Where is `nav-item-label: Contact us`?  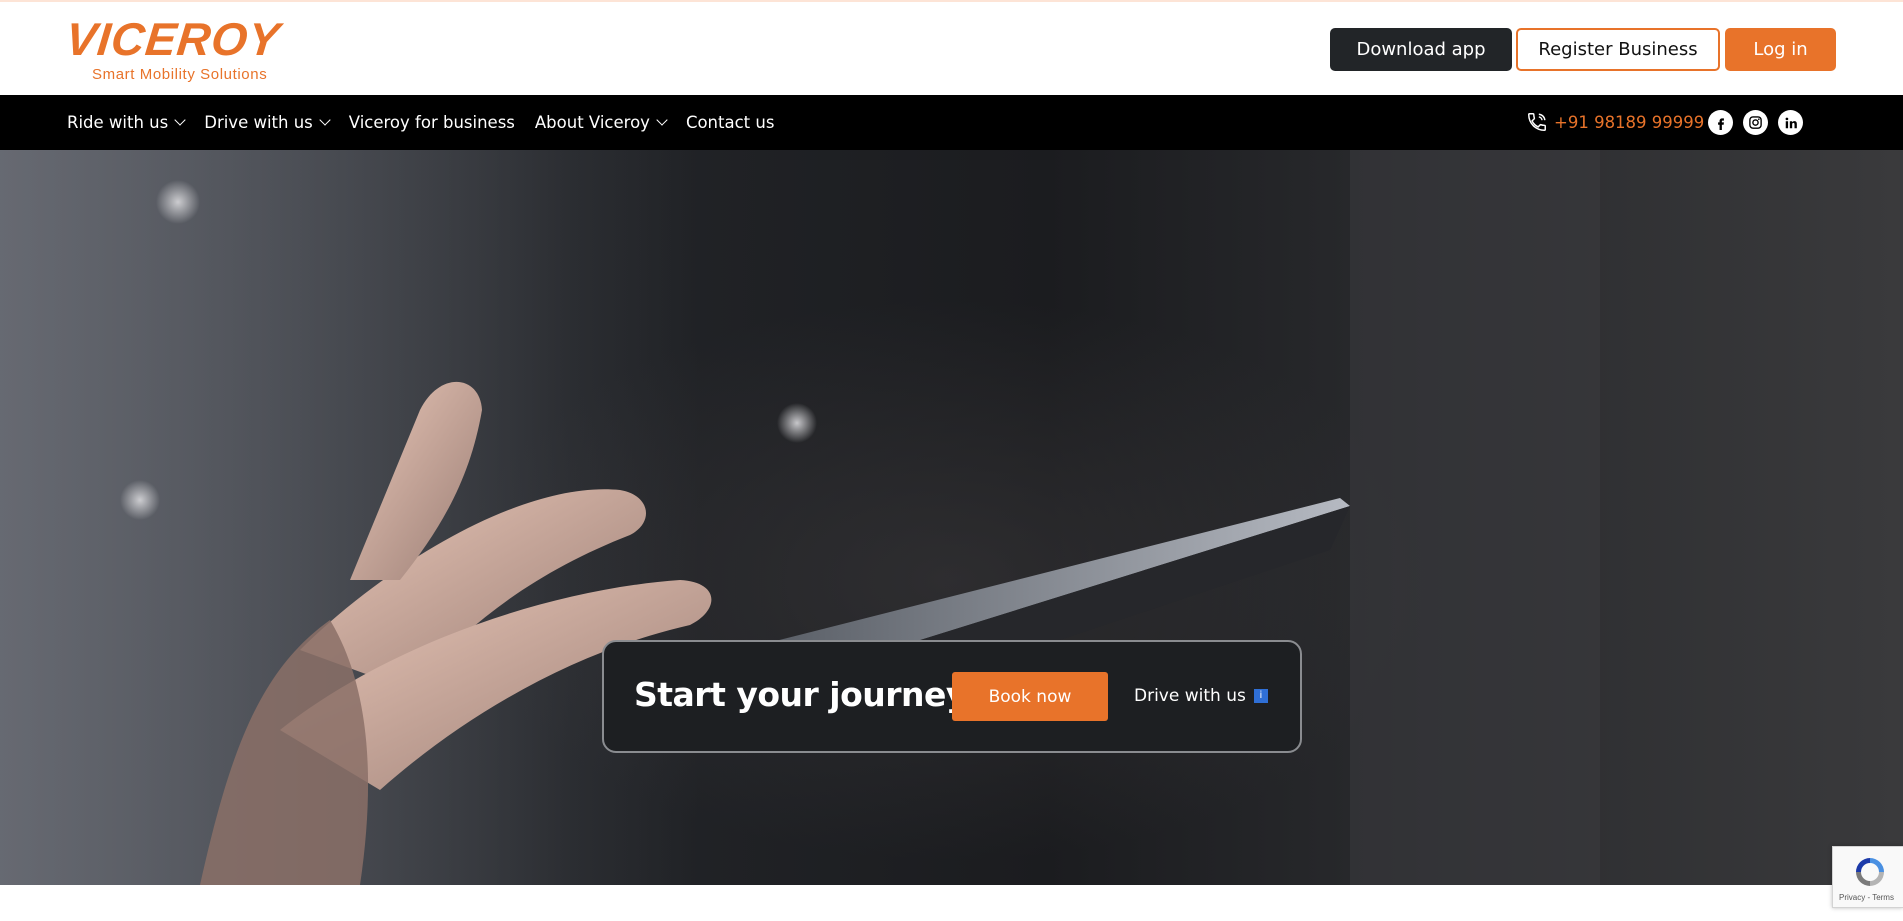
nav-item-label: Contact us is located at coordinates (730, 122).